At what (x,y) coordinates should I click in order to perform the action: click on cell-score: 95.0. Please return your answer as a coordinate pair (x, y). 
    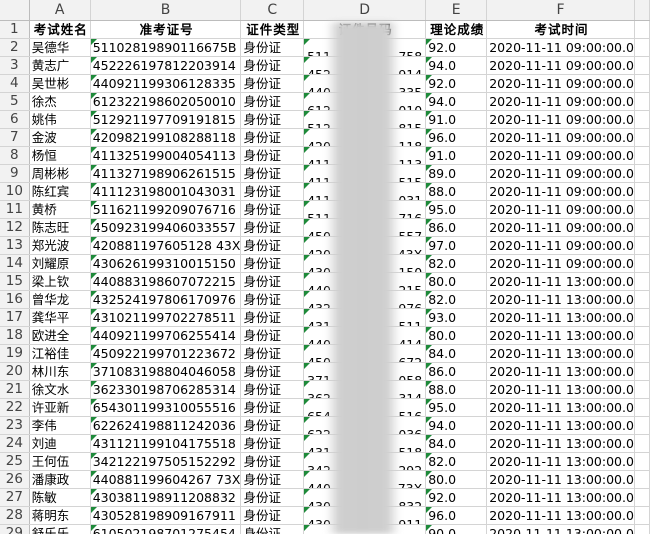
    Looking at the image, I should click on (456, 407).